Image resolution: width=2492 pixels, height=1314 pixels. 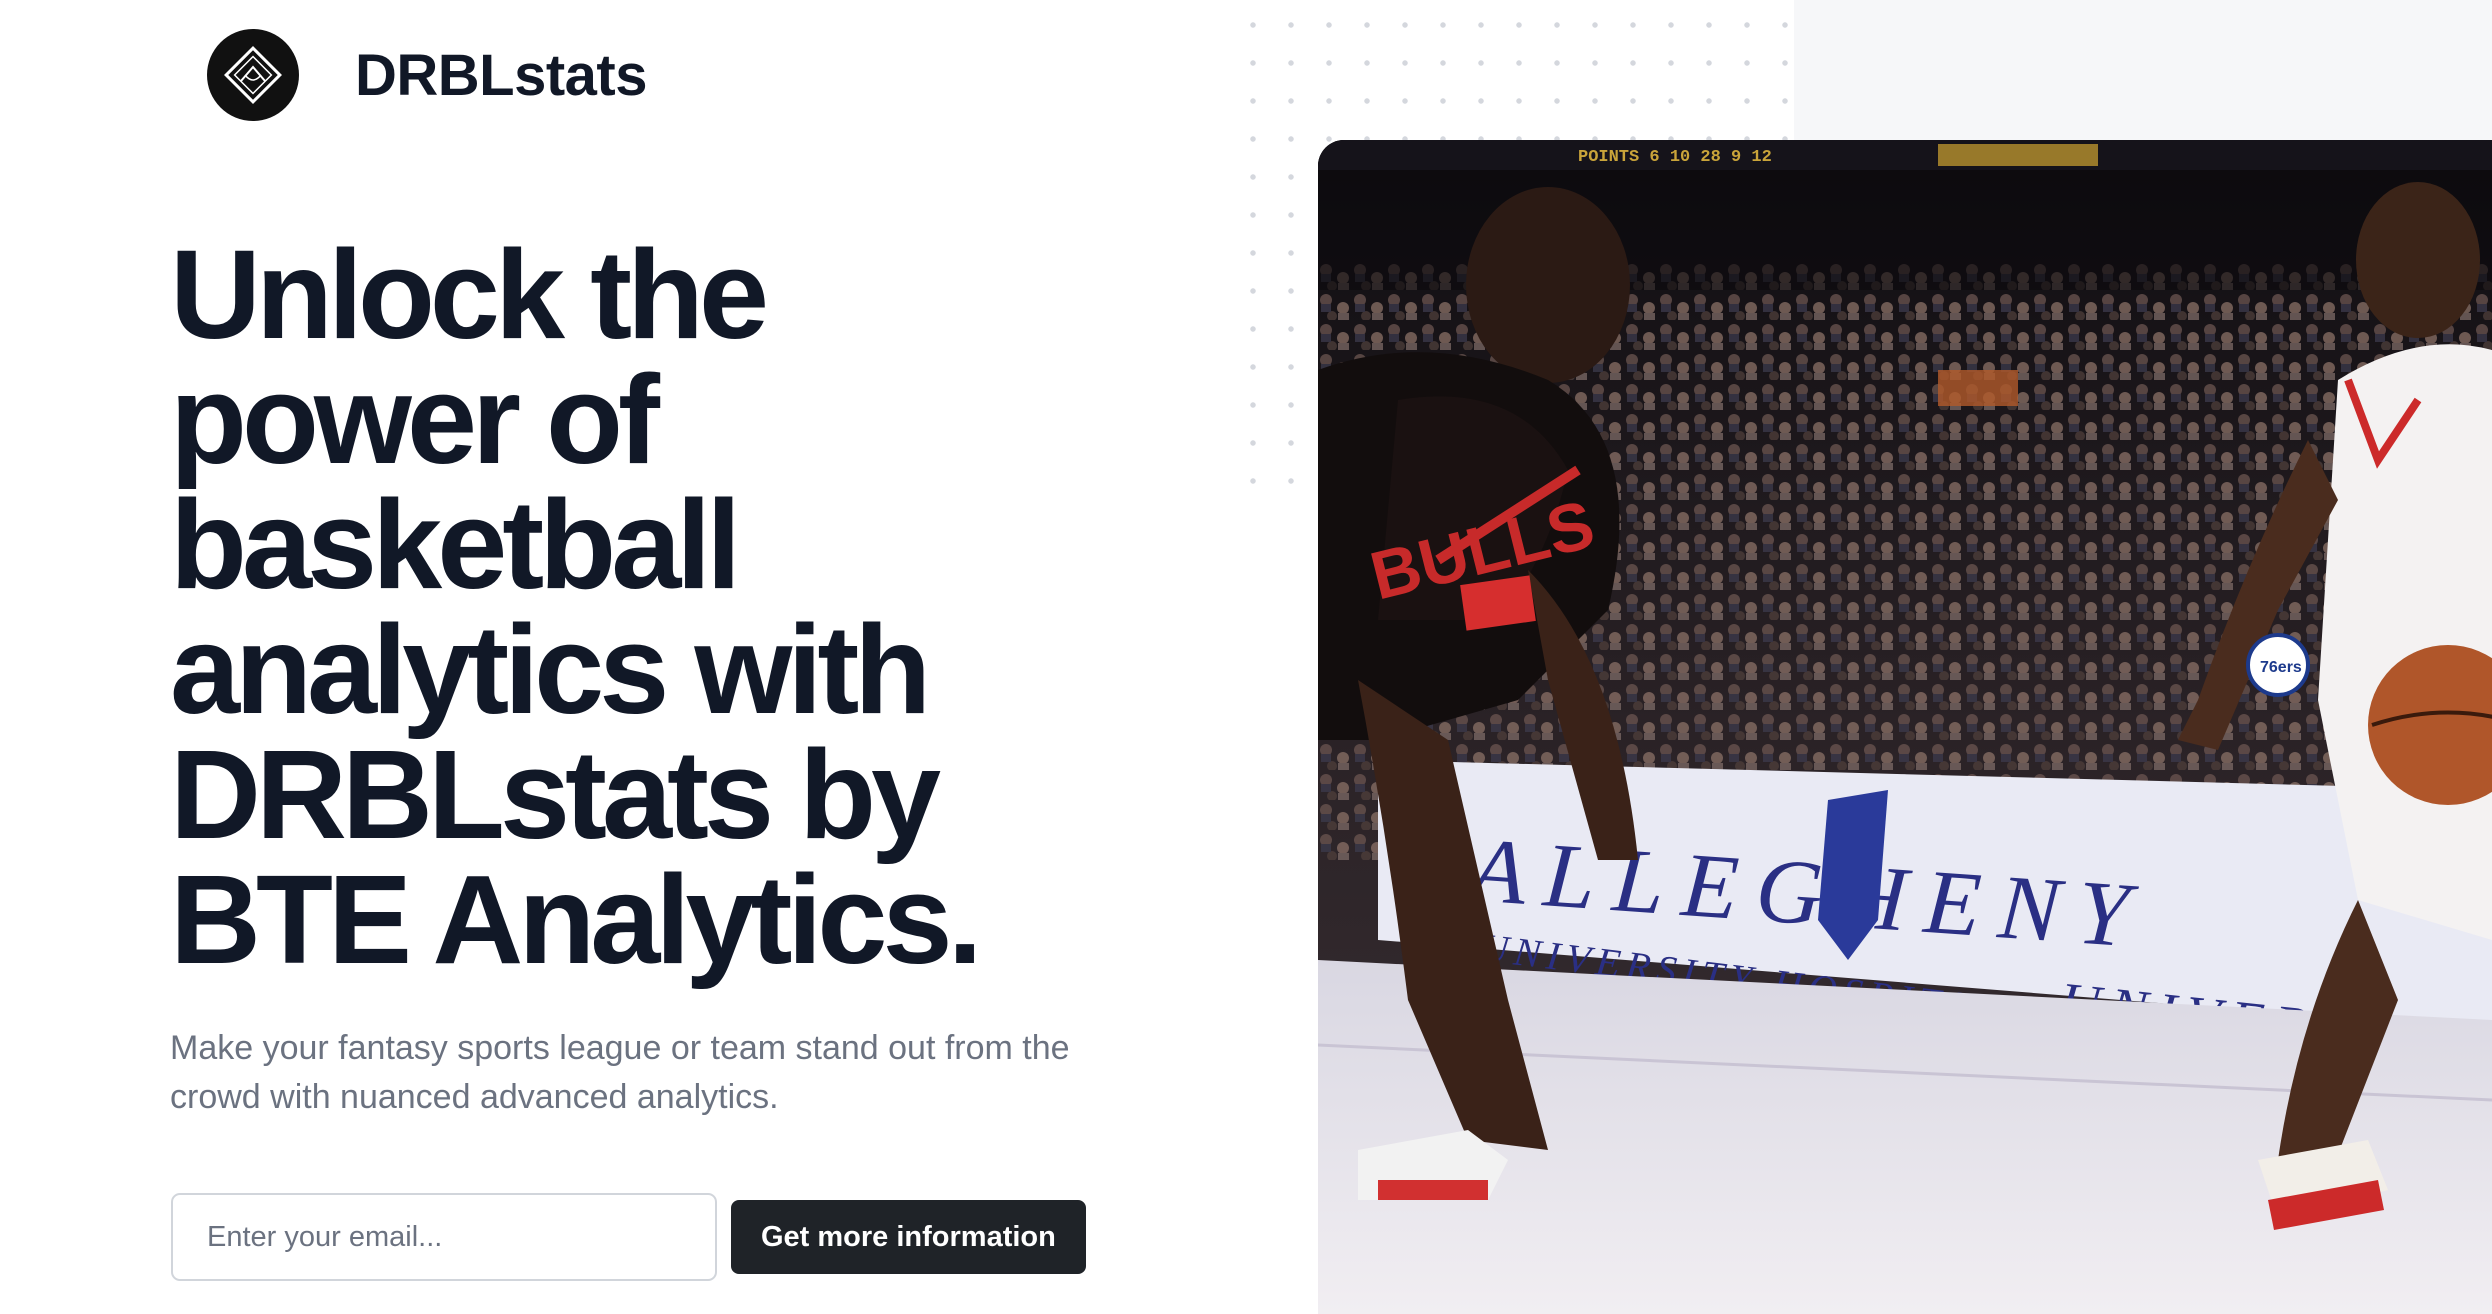 What do you see at coordinates (474, 1097) in the screenshot?
I see `hero-subtitle-line: crowd with nuanced advanced analytics.` at bounding box center [474, 1097].